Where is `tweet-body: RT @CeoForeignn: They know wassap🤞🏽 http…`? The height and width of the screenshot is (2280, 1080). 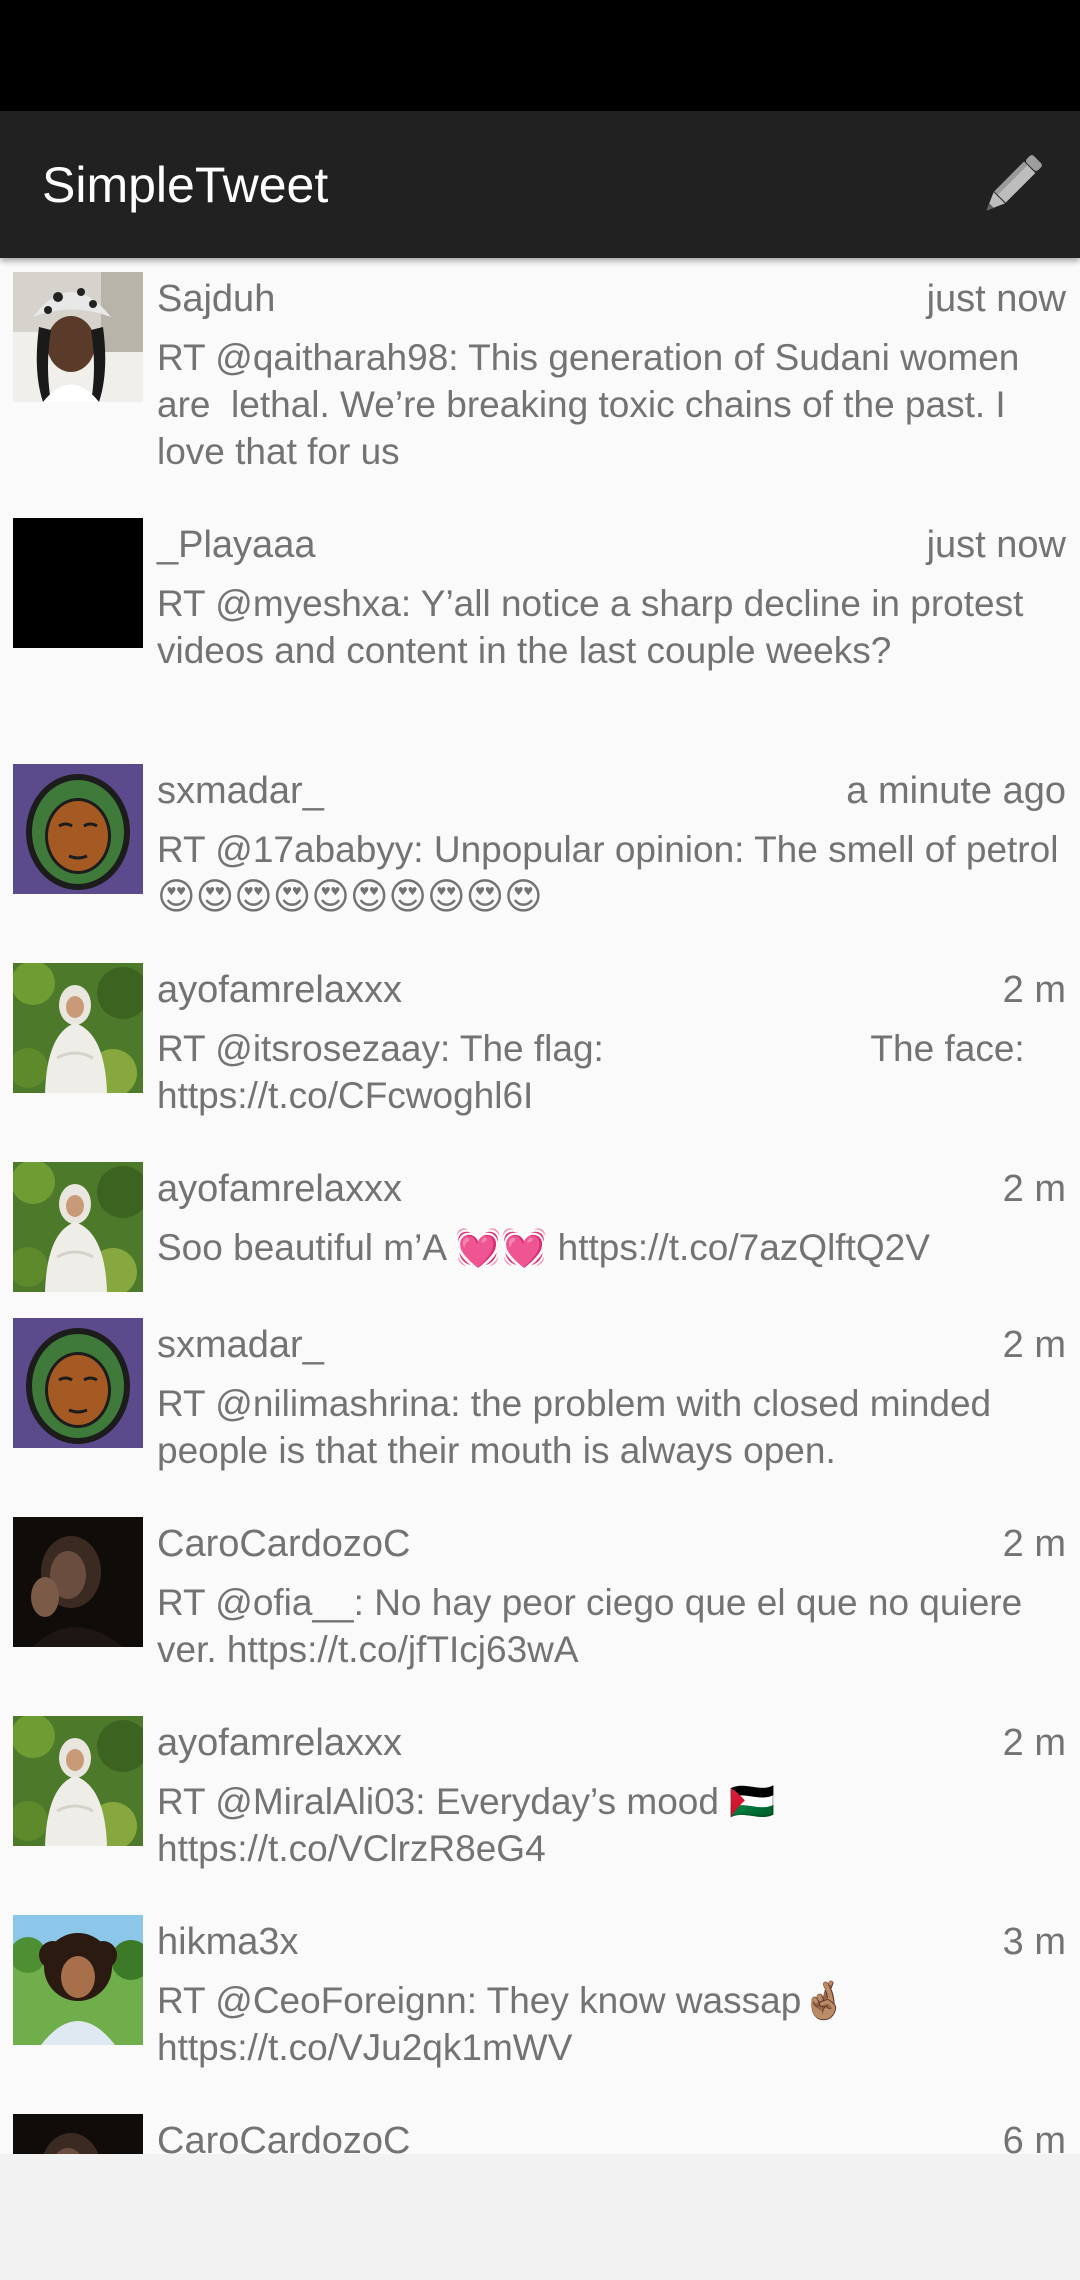
tweet-body: RT @CeoForeignn: They know wassap🤞🏽 http… is located at coordinates (507, 2024).